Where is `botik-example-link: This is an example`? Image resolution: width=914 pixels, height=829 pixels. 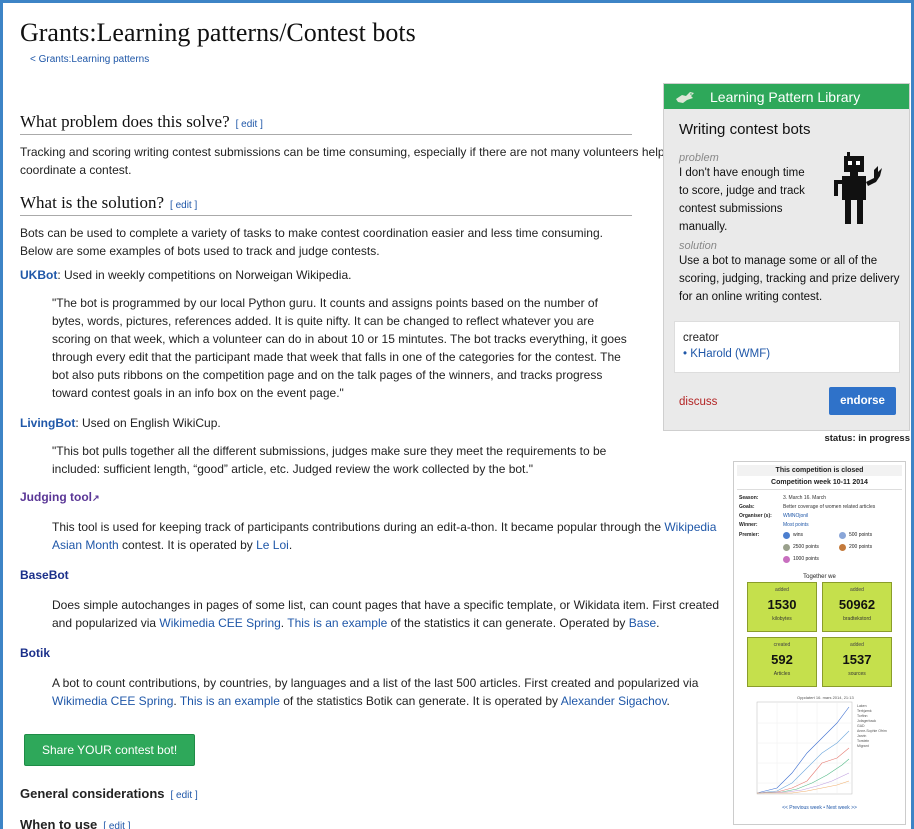
botik-example-link: This is an example is located at coordinates (230, 701).